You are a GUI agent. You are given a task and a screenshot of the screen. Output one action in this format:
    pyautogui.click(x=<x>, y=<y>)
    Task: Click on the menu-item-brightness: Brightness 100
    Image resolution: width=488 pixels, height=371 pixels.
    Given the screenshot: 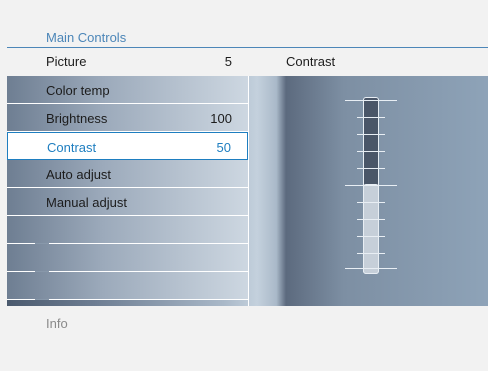 What is the action you would take?
    pyautogui.click(x=127, y=118)
    